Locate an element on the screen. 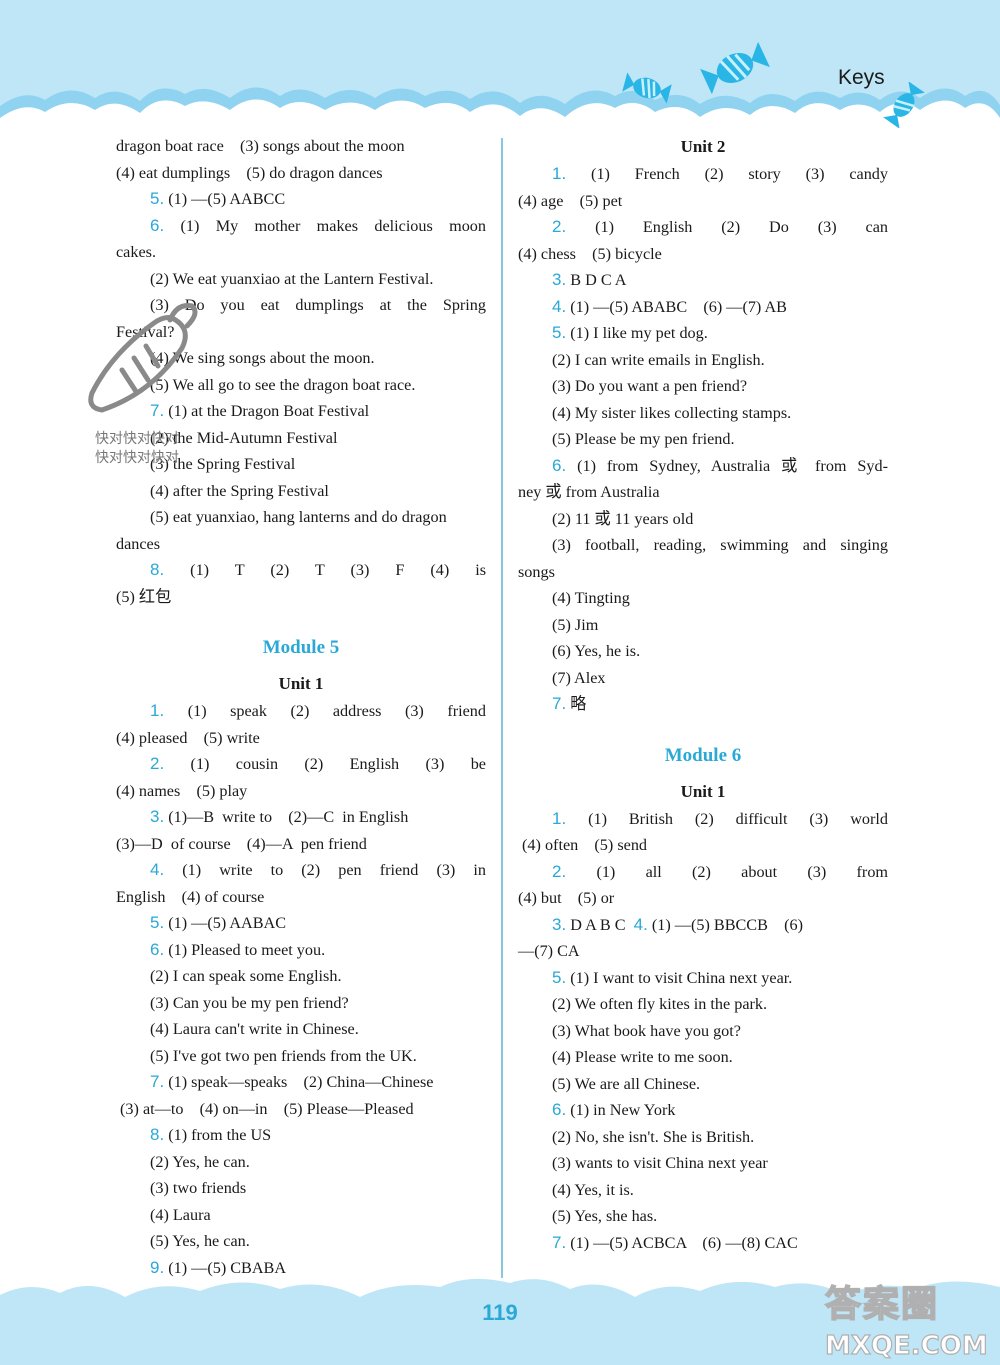  answer-text: B D C A is located at coordinates (596, 280).